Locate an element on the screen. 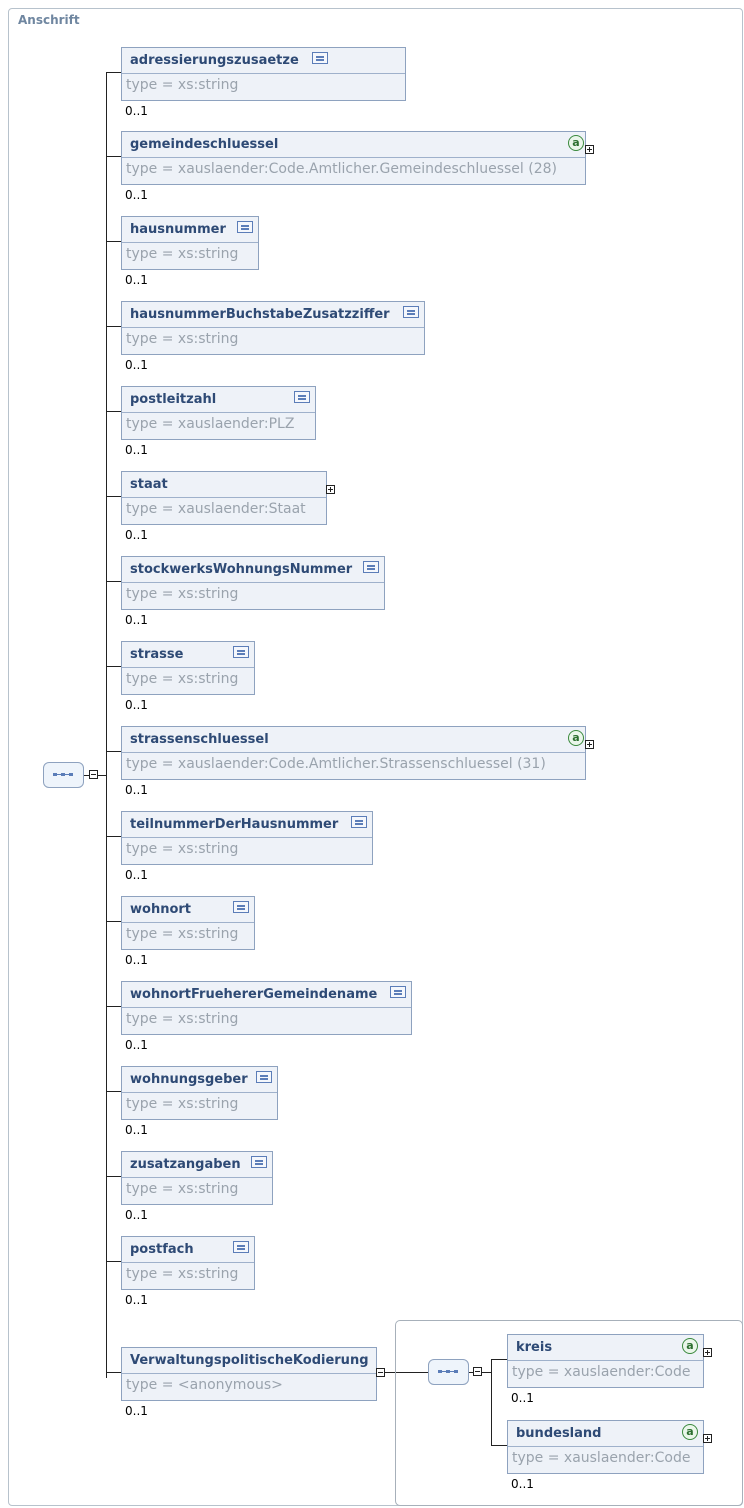 This screenshot has height=1508, width=744. diagram-title: Anschrift is located at coordinates (49, 20).